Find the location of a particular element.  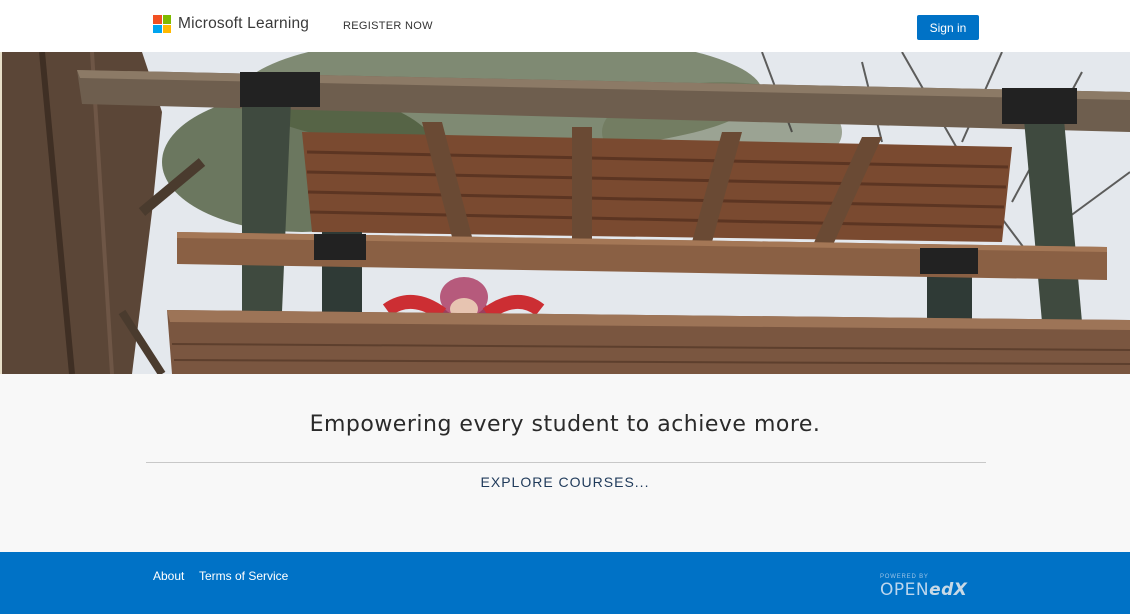

register-now-link: REGISTER NOW is located at coordinates (388, 26).